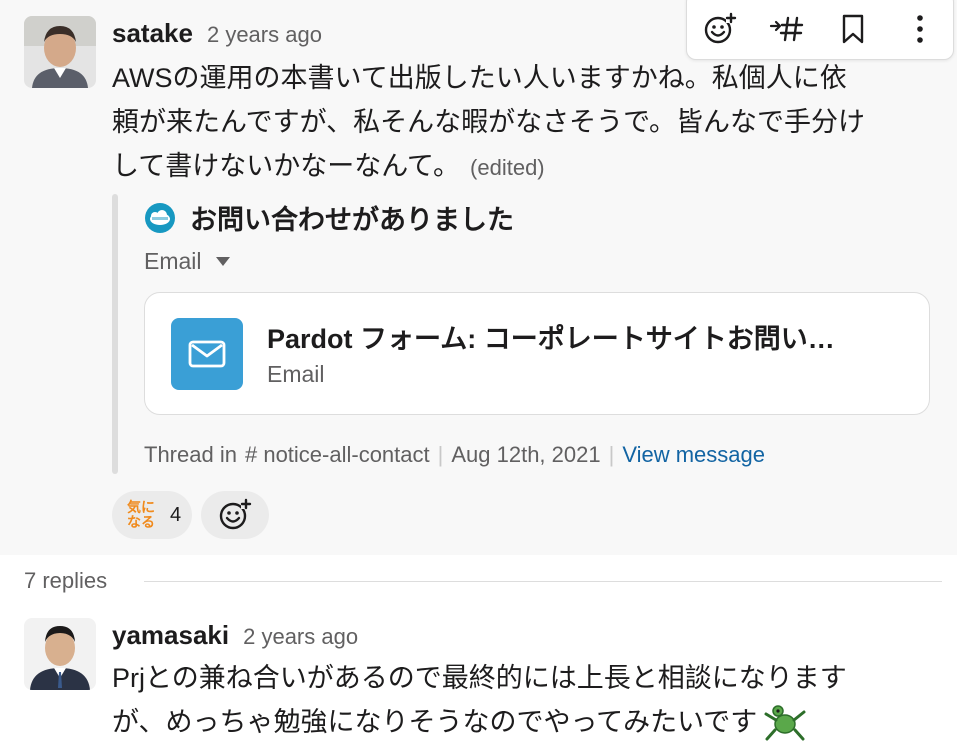  Describe the element at coordinates (479, 722) in the screenshot. I see `message-line: が、めっちゃ勉強になりそうなのでやってみたいです` at that location.